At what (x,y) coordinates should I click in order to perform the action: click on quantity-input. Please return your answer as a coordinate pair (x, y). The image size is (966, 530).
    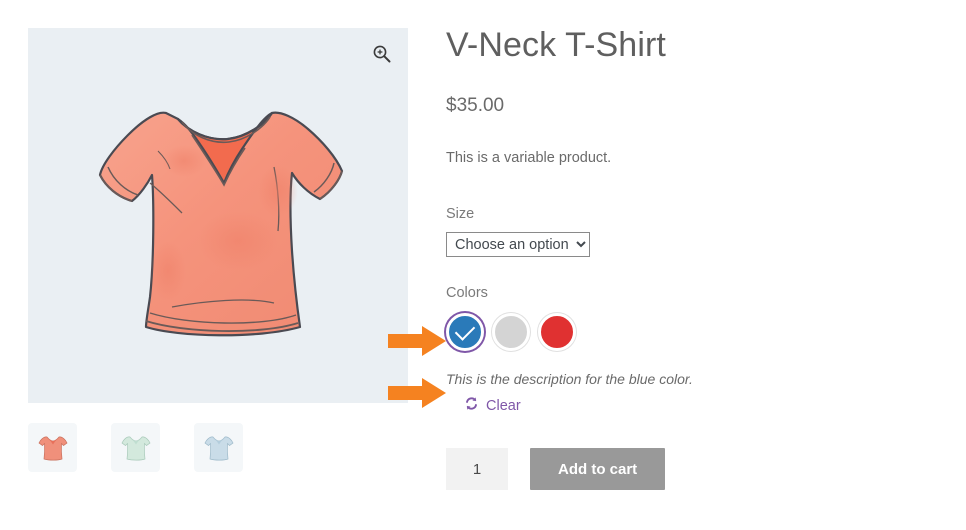
    Looking at the image, I should click on (477, 469).